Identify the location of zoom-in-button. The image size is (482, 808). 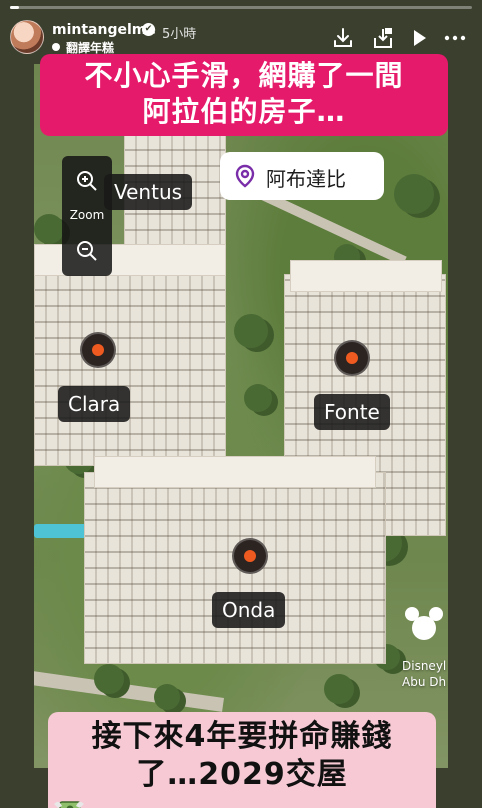
(87, 181).